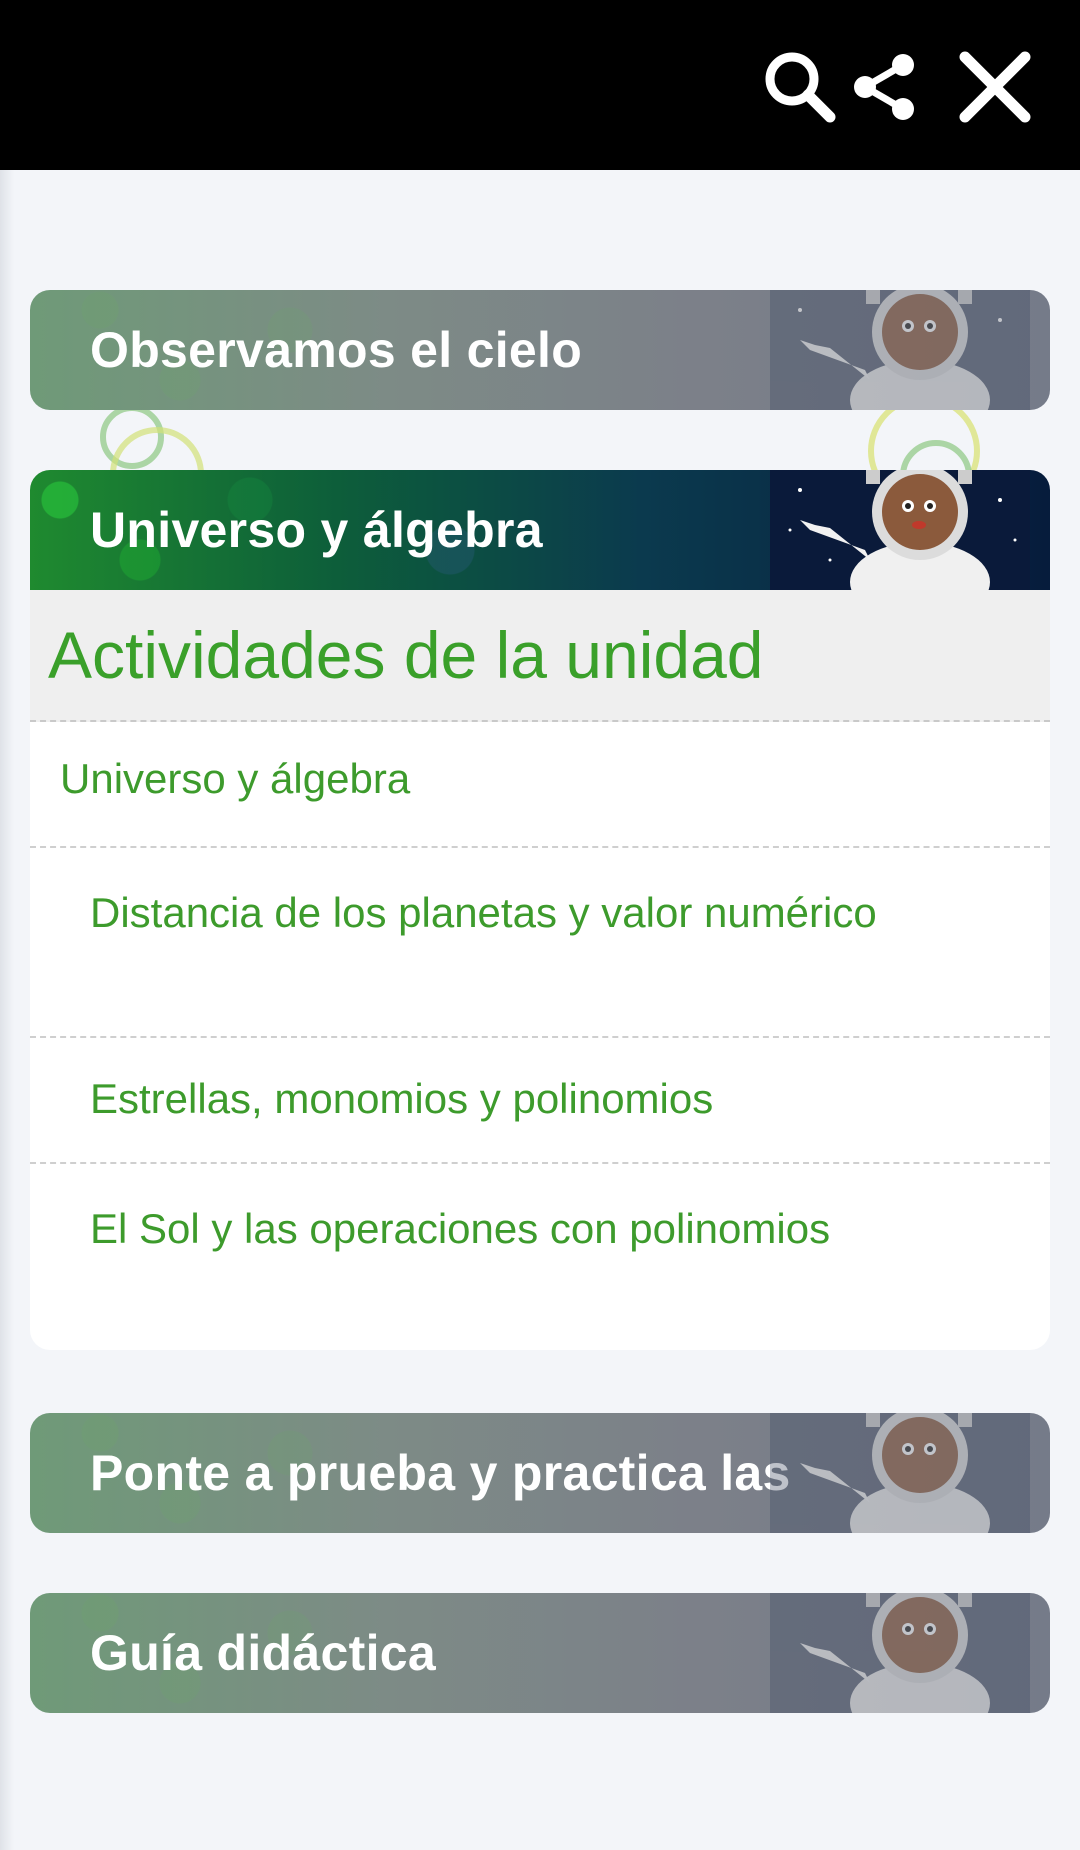 The width and height of the screenshot is (1080, 1850). I want to click on top-bar, so click(540, 85).